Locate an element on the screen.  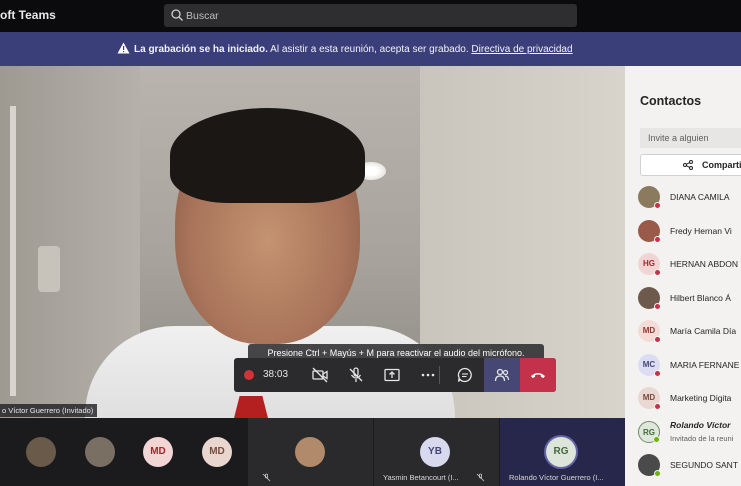
timer-text: 38:03 is located at coordinates (276, 374).